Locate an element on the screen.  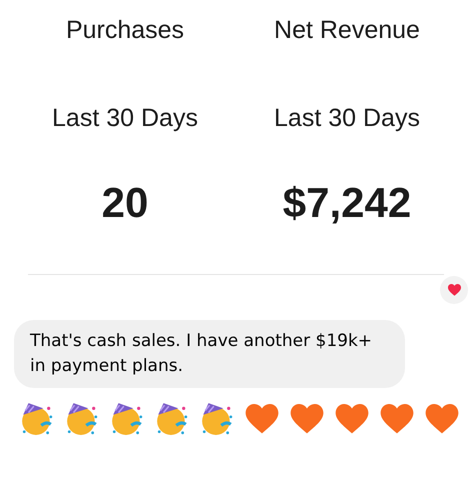
stat-title: Net Revenue is located at coordinates (347, 30).